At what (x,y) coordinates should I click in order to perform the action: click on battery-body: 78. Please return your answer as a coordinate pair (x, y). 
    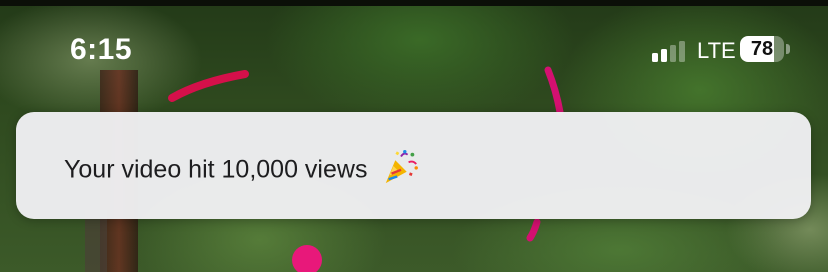
    Looking at the image, I should click on (762, 49).